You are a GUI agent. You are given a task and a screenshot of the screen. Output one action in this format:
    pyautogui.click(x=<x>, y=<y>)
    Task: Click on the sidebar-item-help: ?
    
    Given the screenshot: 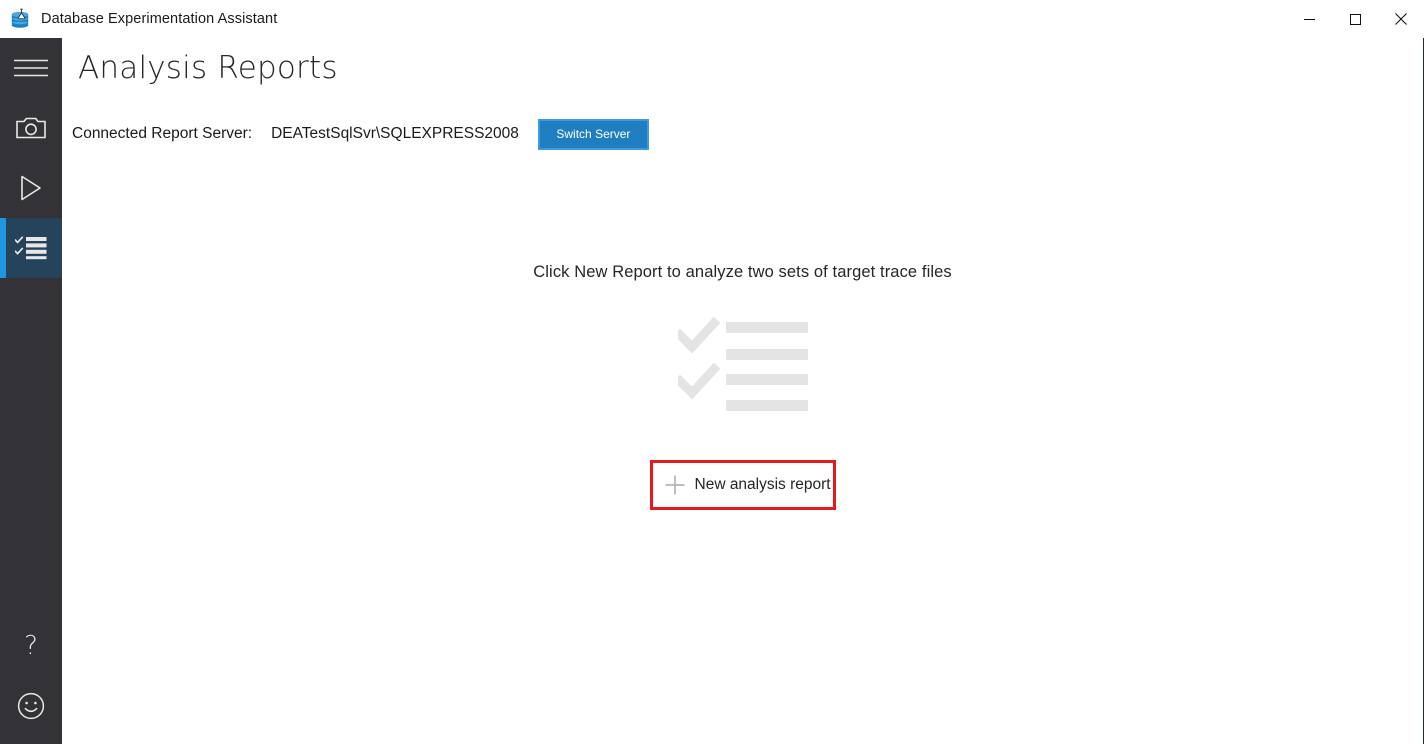 What is the action you would take?
    pyautogui.click(x=31, y=646)
    